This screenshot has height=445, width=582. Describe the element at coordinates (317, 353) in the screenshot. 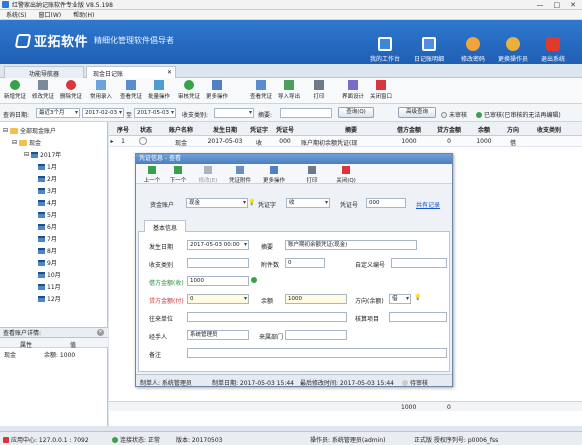

I see `note-field` at that location.